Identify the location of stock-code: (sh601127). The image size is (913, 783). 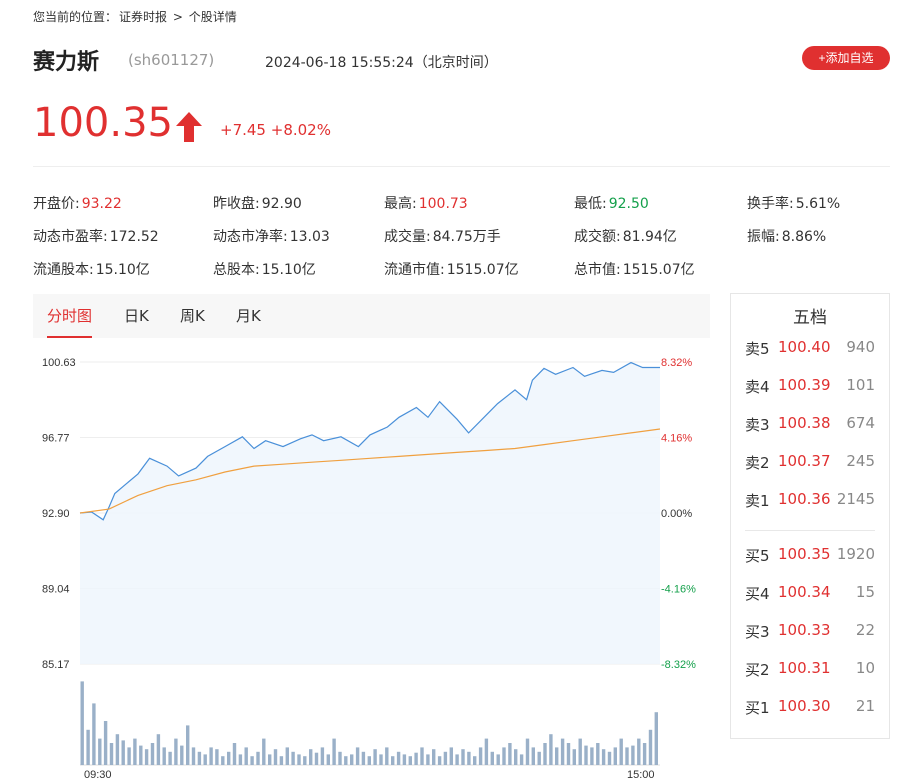
(171, 60).